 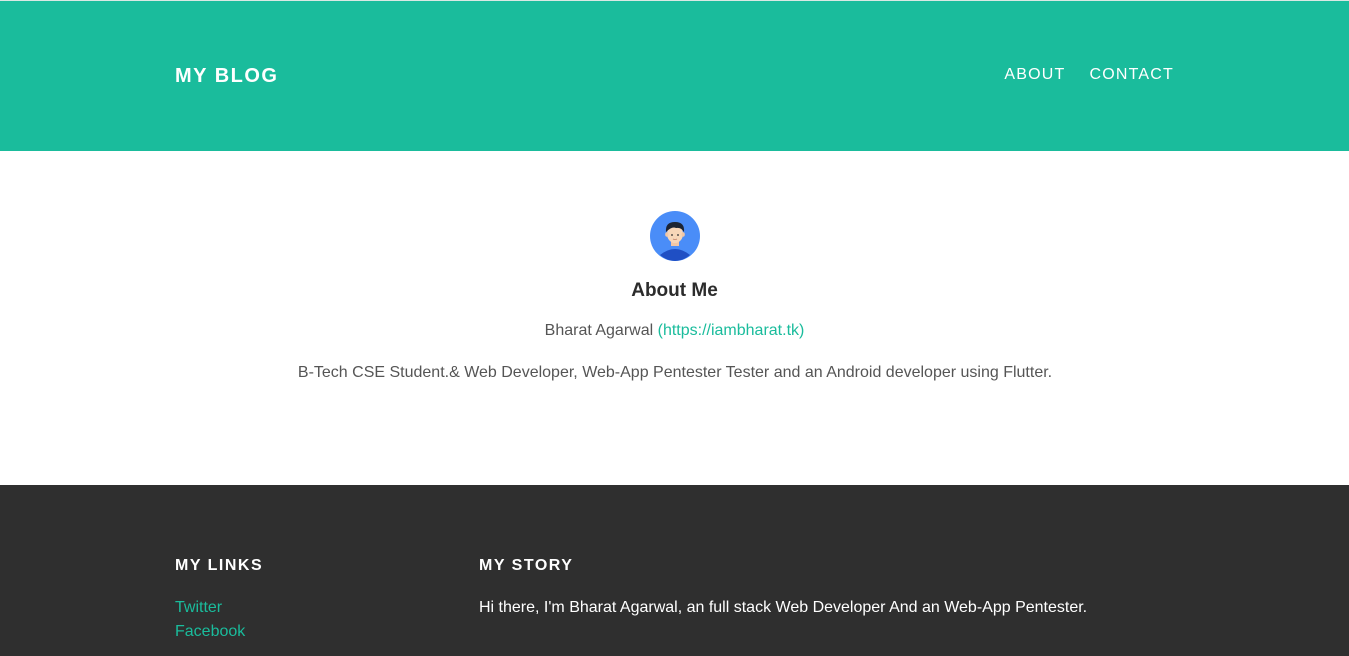 What do you see at coordinates (1131, 75) in the screenshot?
I see `nav-contact-link: CONTACT` at bounding box center [1131, 75].